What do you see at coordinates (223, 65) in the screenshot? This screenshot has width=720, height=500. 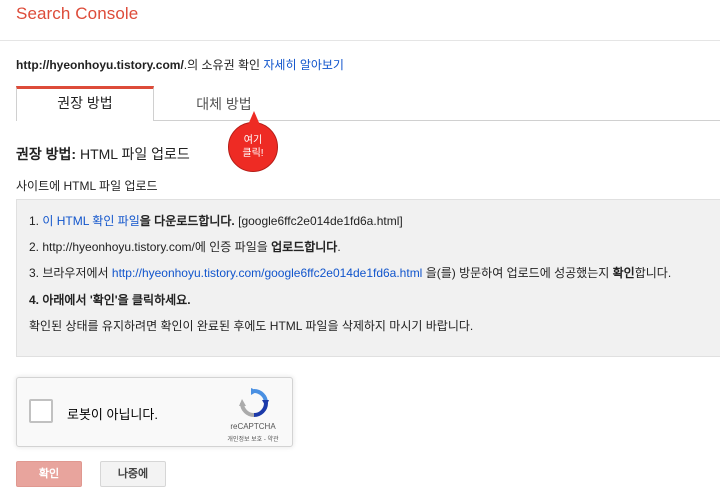 I see `ownership-text: .의 소유권 확인` at bounding box center [223, 65].